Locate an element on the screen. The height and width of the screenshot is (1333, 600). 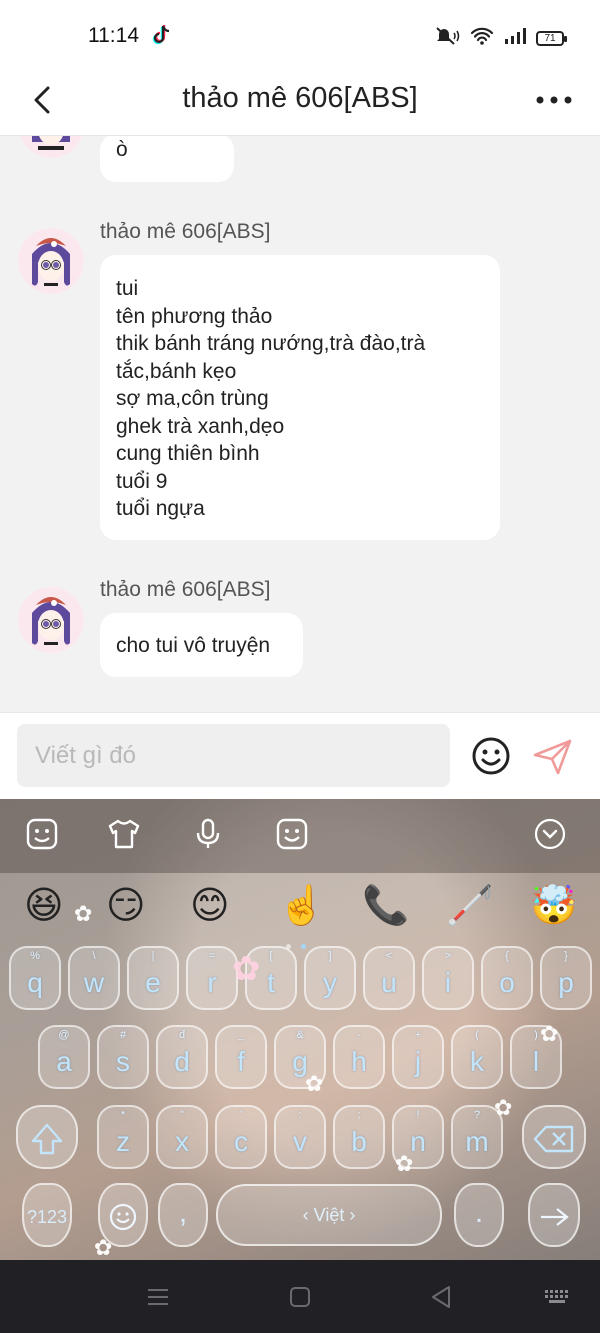
backspace-icon is located at coordinates (553, 1139).